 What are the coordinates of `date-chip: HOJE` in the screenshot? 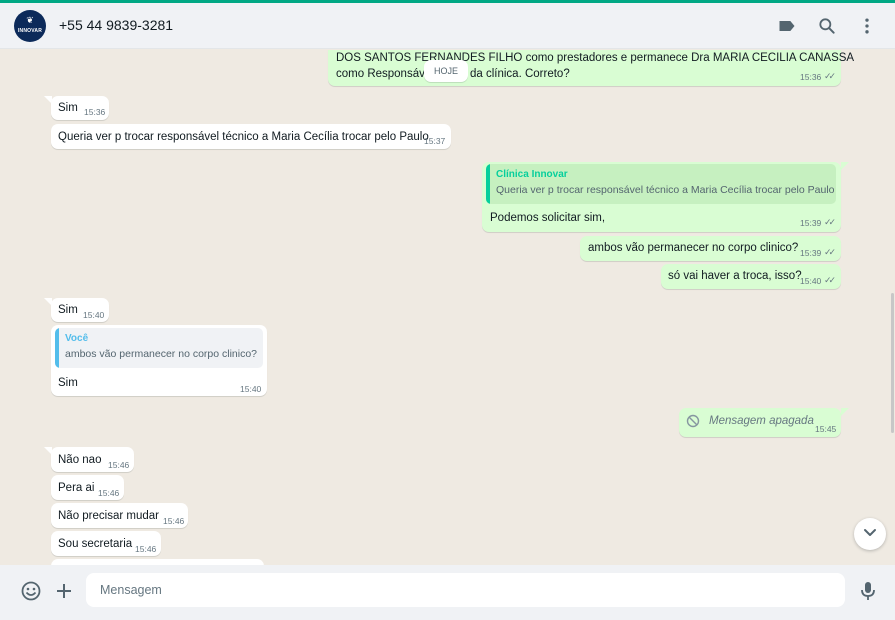 It's located at (446, 71).